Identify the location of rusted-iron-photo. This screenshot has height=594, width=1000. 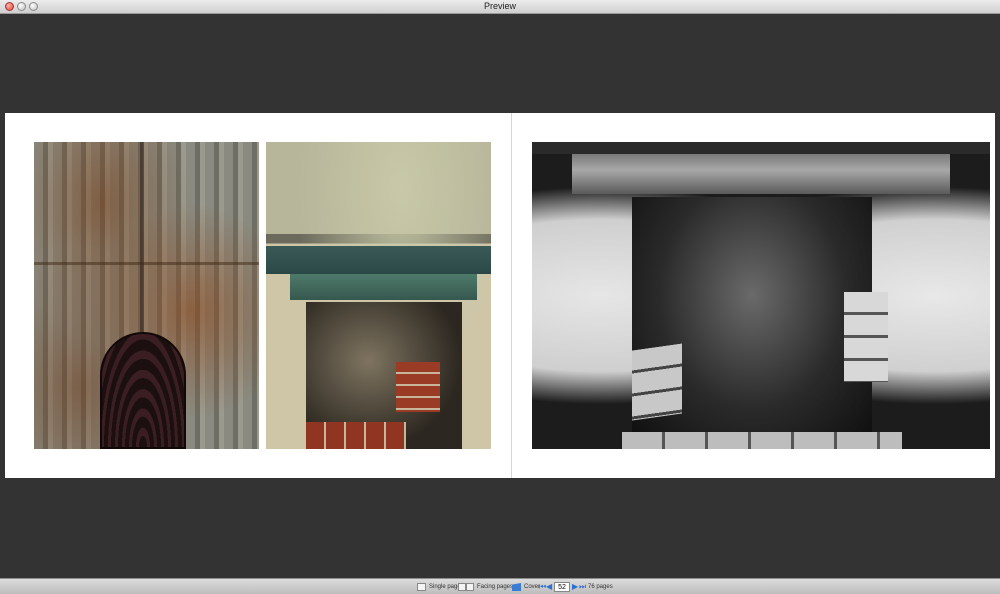
(146, 295).